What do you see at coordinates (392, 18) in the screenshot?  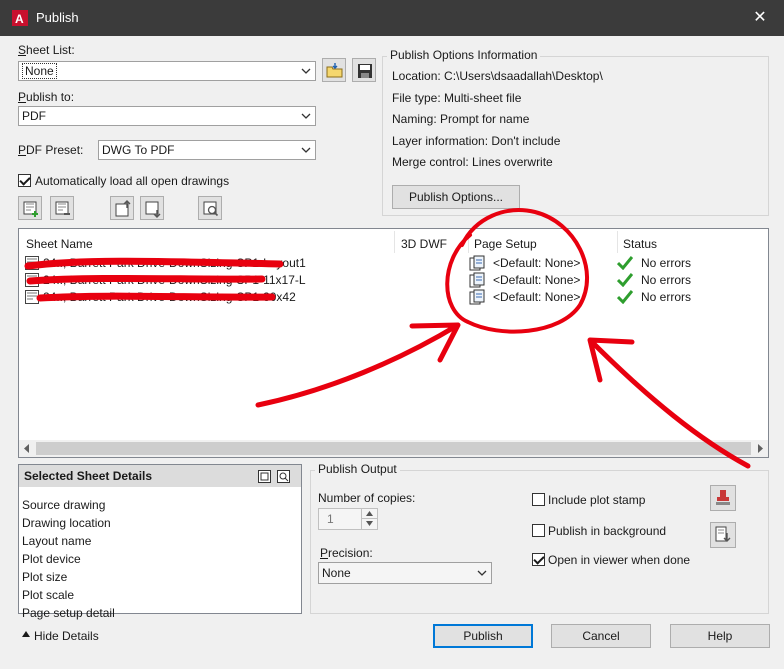 I see `title-bar: A Publish ✕` at bounding box center [392, 18].